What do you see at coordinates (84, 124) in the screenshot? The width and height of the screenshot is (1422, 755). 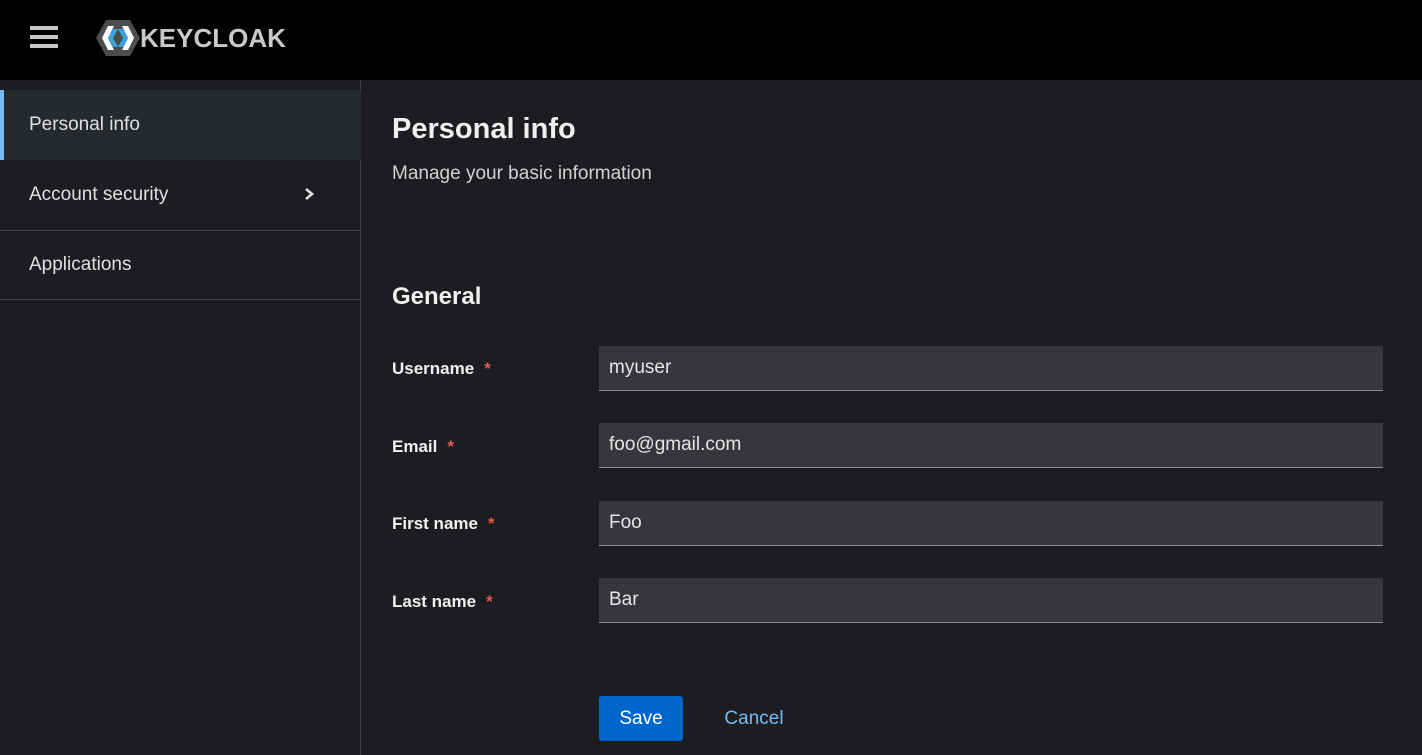 I see `sidebar-item-label: Personal info` at bounding box center [84, 124].